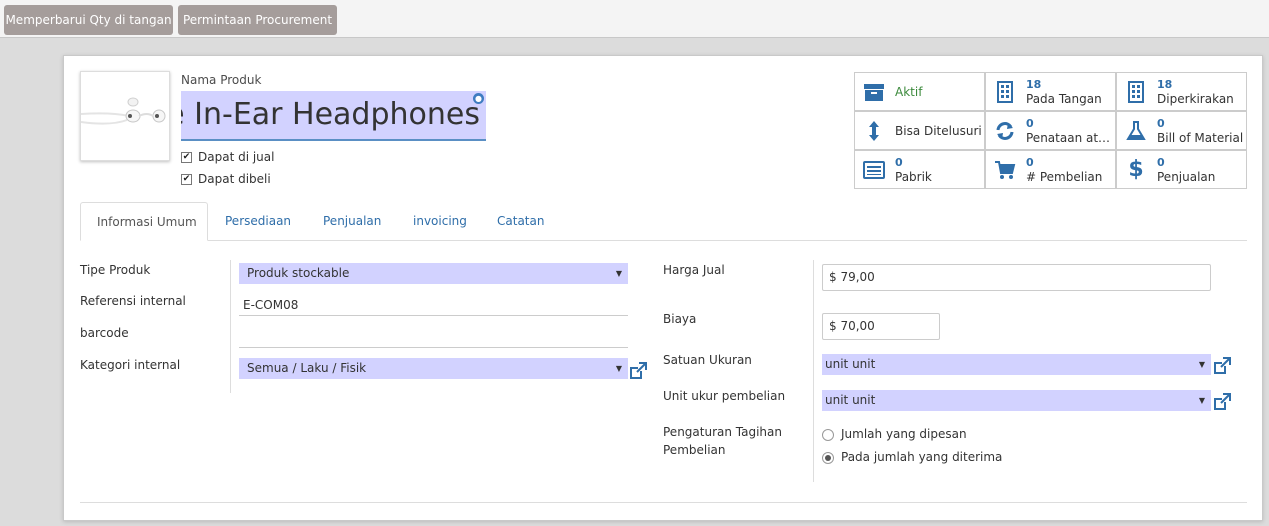 This screenshot has height=526, width=1269. I want to click on cart-icon, so click(1005, 170).